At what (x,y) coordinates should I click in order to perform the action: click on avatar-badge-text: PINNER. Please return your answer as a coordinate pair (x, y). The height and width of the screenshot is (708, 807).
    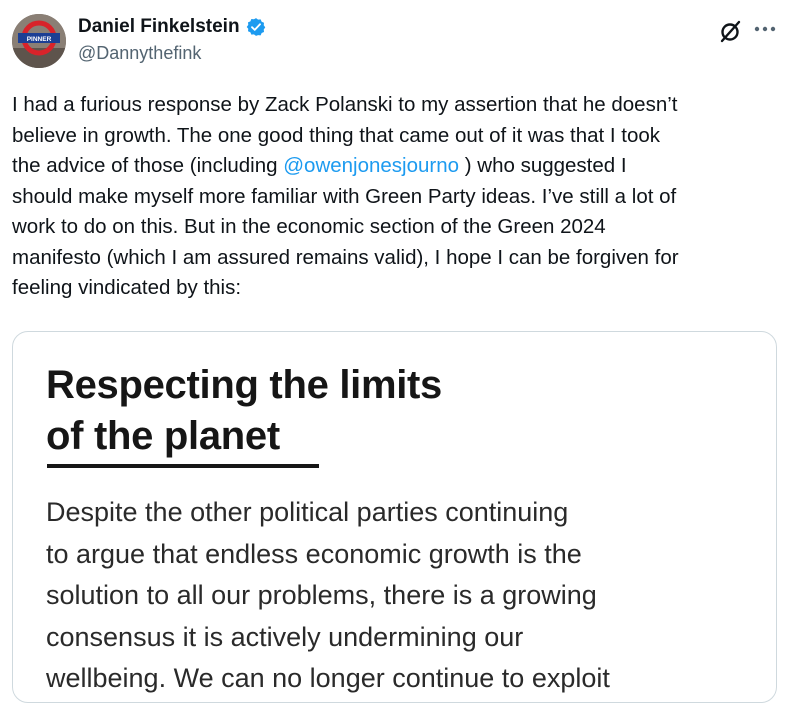
    Looking at the image, I should click on (39, 39).